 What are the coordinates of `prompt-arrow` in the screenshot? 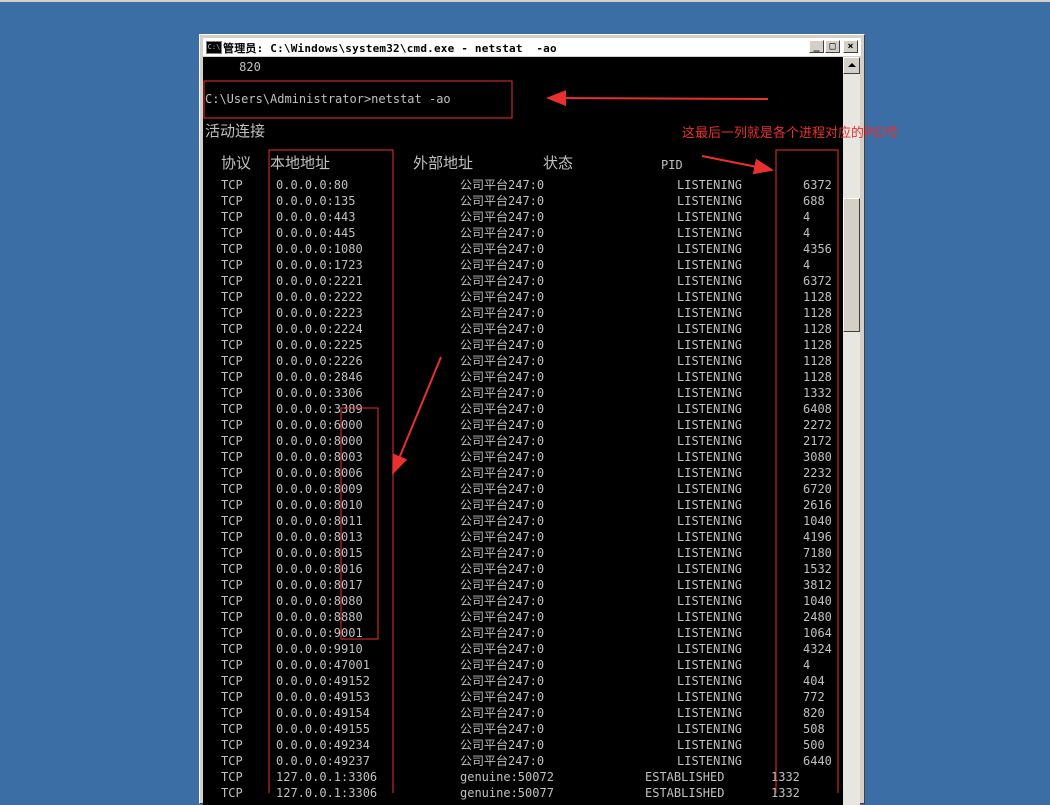 It's located at (657, 98).